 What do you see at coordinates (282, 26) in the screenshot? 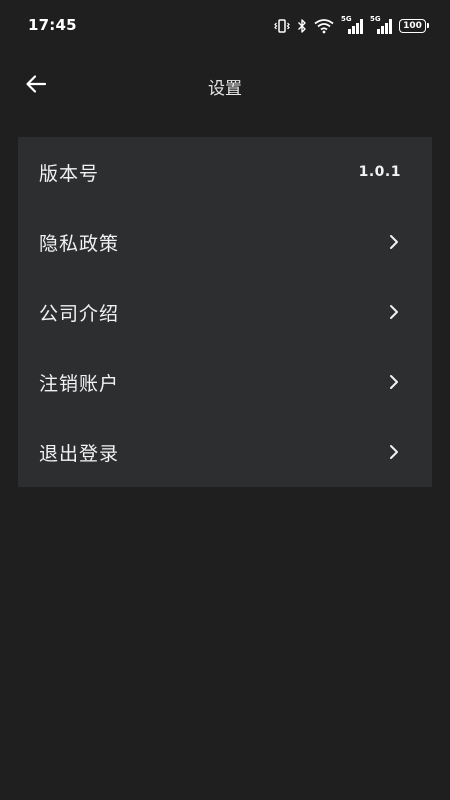
I see `vibrate-icon` at bounding box center [282, 26].